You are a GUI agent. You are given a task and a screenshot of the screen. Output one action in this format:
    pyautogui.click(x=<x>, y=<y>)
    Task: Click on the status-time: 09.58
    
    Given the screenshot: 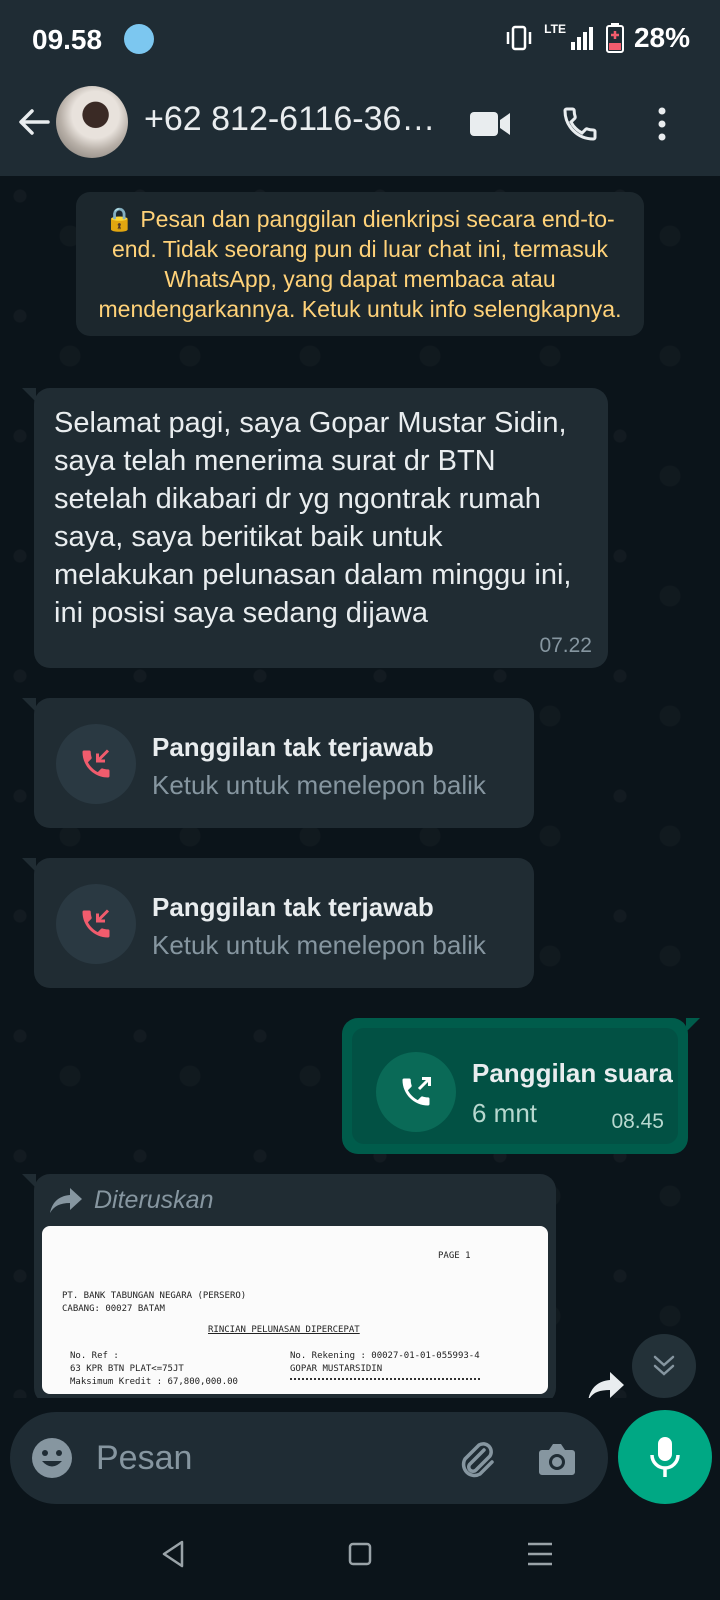 What is the action you would take?
    pyautogui.click(x=67, y=39)
    